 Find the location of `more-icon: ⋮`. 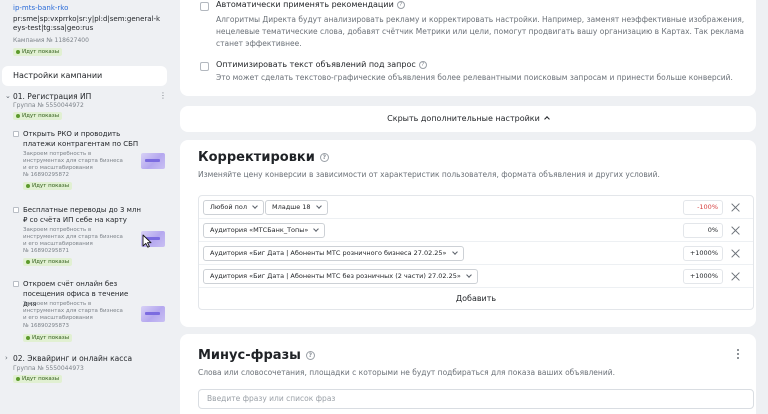

more-icon: ⋮ is located at coordinates (163, 95).